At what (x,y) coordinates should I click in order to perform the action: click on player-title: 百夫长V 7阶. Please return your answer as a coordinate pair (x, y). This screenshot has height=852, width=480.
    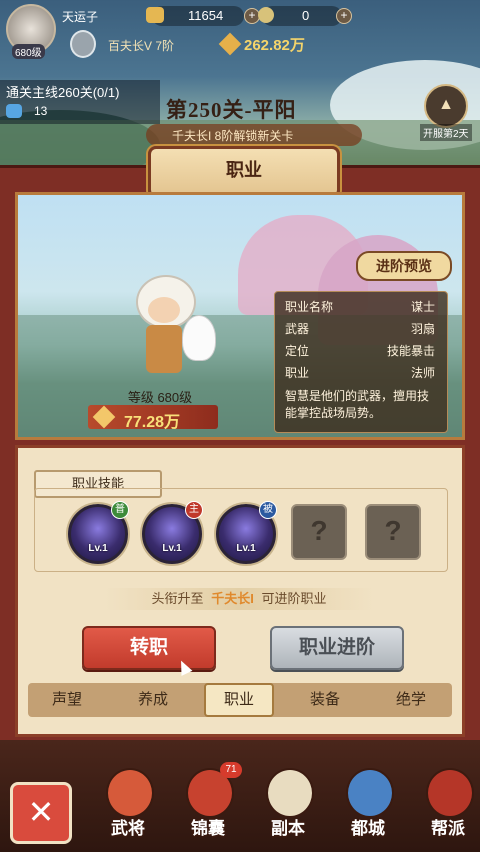
    Looking at the image, I should click on (141, 46).